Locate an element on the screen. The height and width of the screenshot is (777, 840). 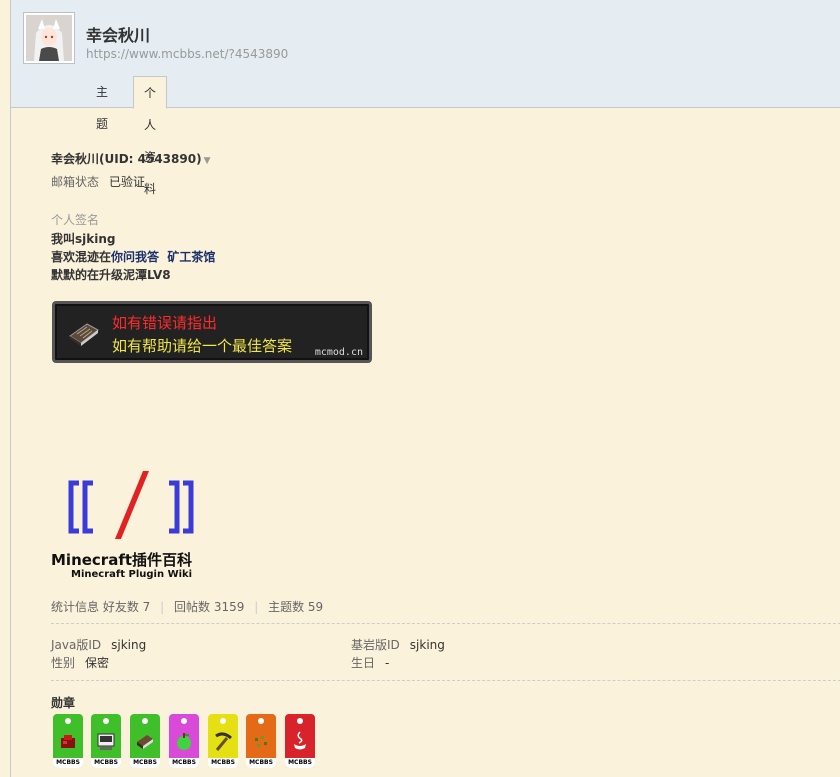
uid-text: 幸会秋川(UID: 4543890) is located at coordinates (126, 159).